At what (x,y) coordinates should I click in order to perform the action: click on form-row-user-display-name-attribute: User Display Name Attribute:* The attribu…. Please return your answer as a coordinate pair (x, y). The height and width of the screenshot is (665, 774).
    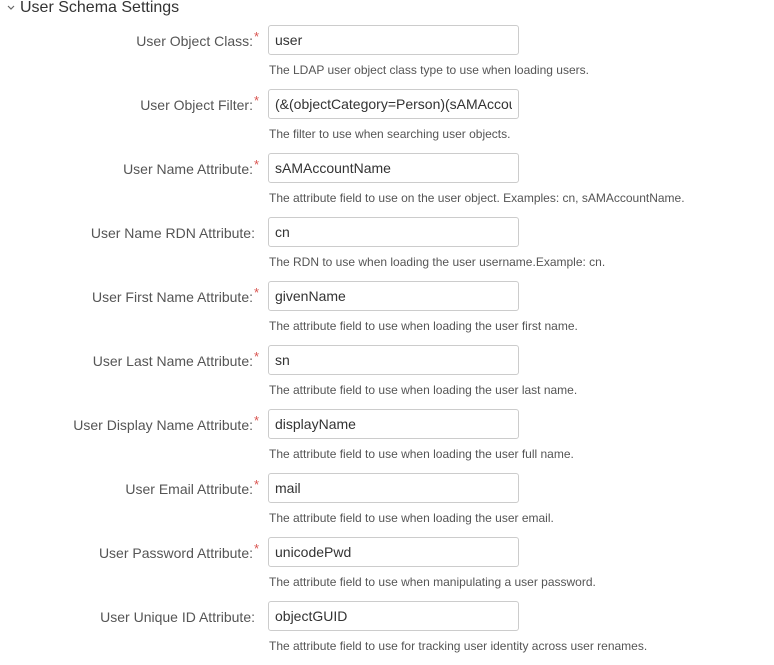
    Looking at the image, I should click on (387, 441).